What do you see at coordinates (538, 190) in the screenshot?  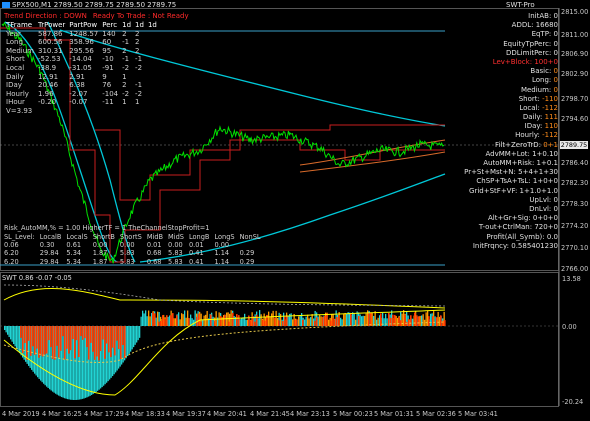 I see `panel-value: 1+1.0+1.0` at bounding box center [538, 190].